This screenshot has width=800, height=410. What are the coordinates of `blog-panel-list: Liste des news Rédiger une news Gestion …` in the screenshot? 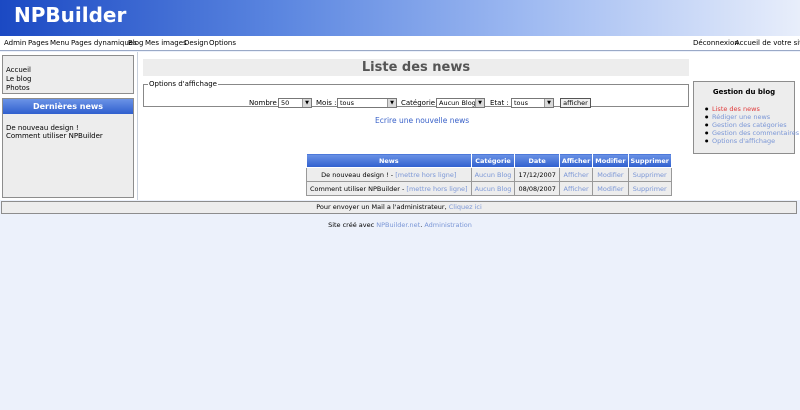 It's located at (752, 125).